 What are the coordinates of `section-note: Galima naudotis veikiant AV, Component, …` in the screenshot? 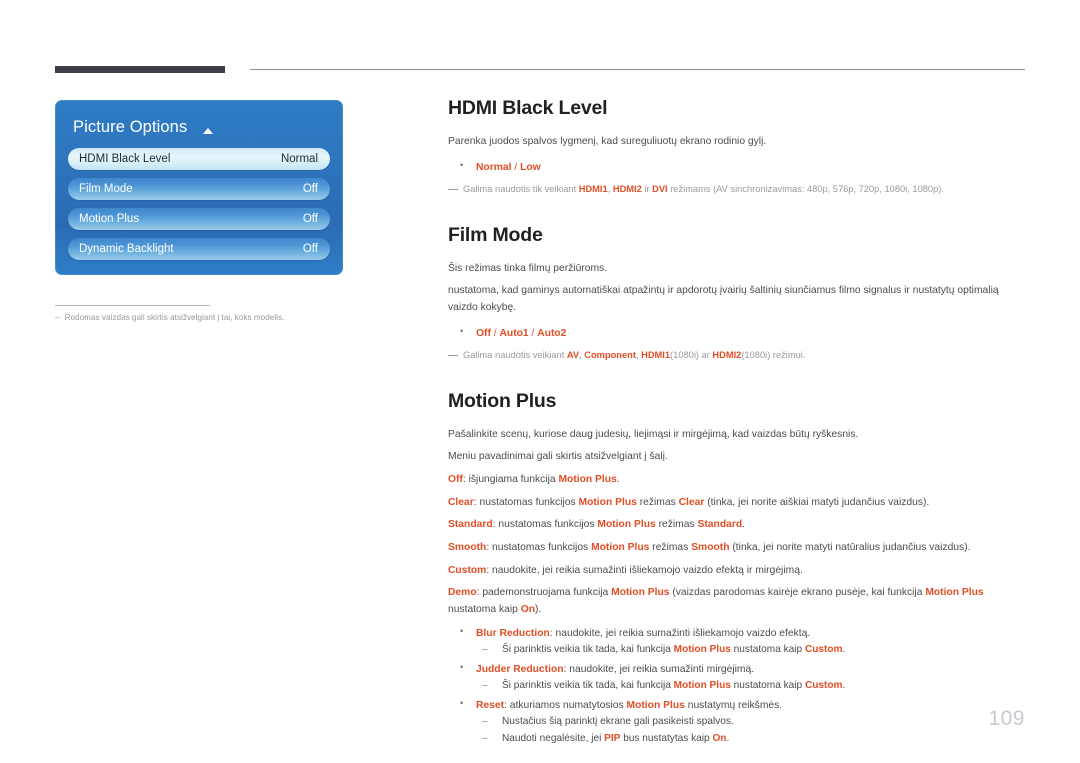 It's located at (733, 356).